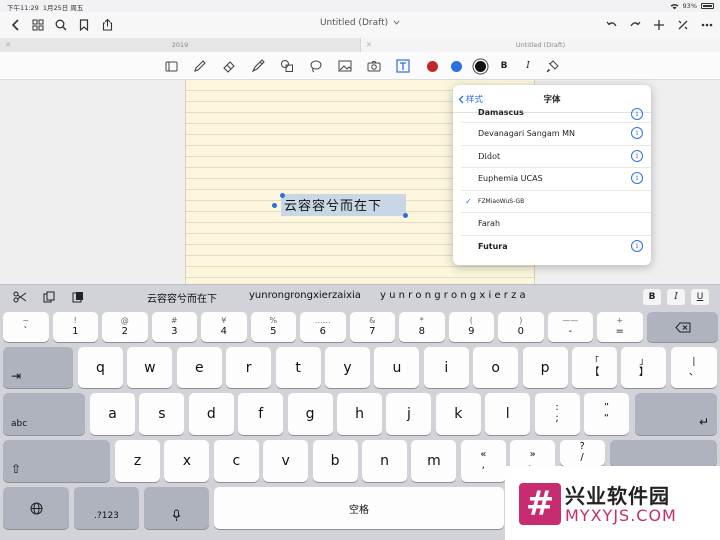 The image size is (720, 540). I want to click on font-row-farah: Farah, so click(556, 224).